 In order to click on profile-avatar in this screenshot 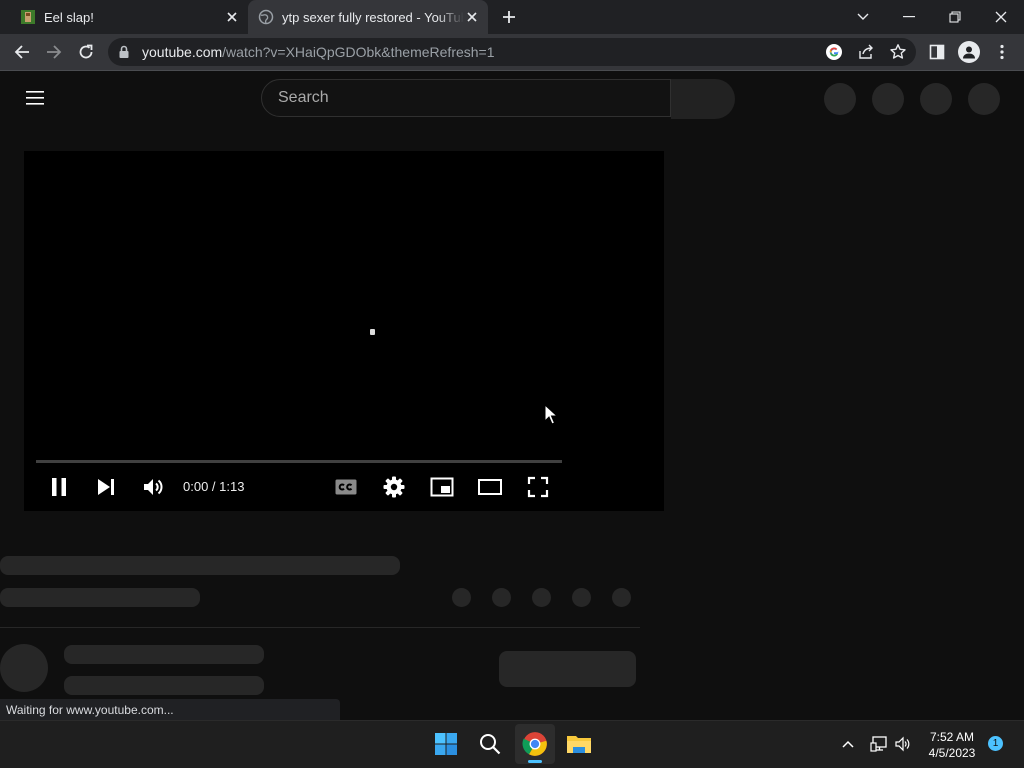, I will do `click(969, 52)`.